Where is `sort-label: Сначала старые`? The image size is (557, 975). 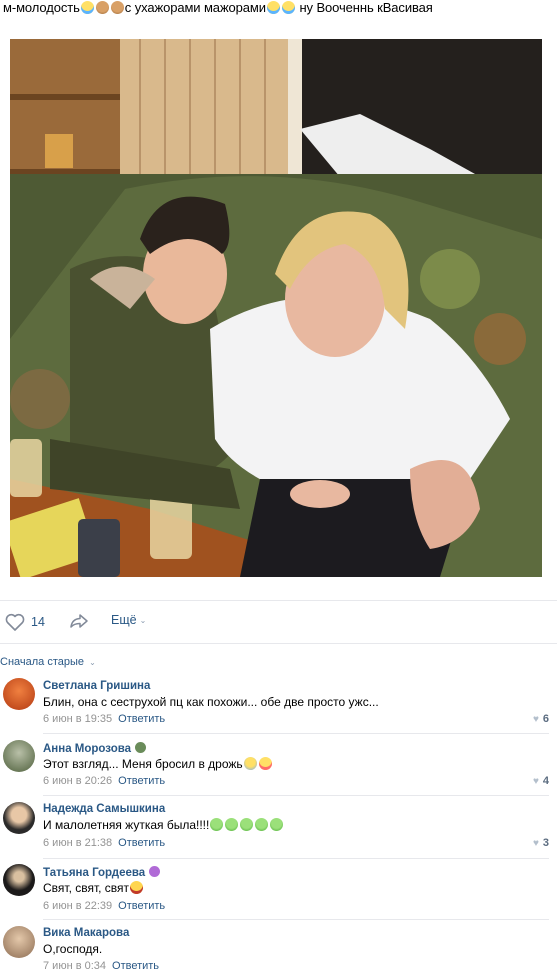
sort-label: Сначала старые is located at coordinates (42, 662).